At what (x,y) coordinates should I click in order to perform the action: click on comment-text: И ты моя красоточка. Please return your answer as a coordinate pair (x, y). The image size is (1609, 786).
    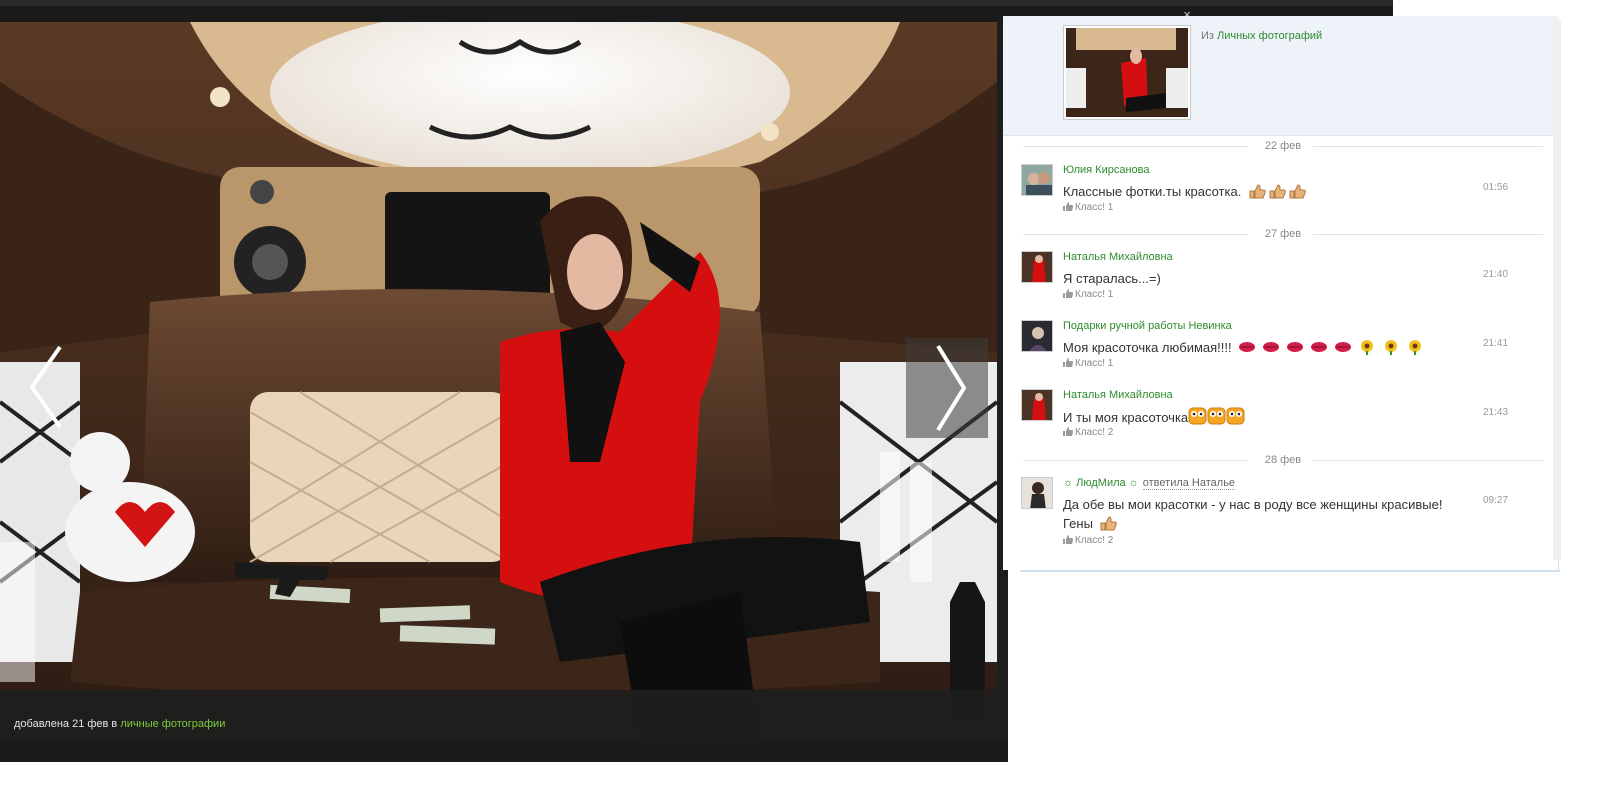
    Looking at the image, I should click on (1253, 418).